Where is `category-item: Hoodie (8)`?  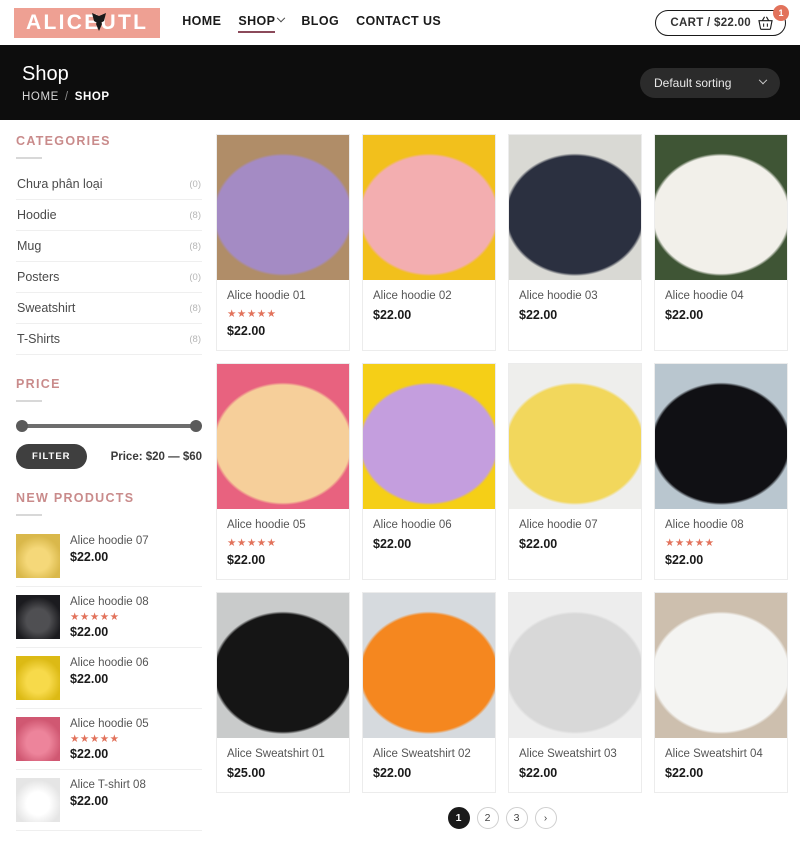 category-item: Hoodie (8) is located at coordinates (109, 215).